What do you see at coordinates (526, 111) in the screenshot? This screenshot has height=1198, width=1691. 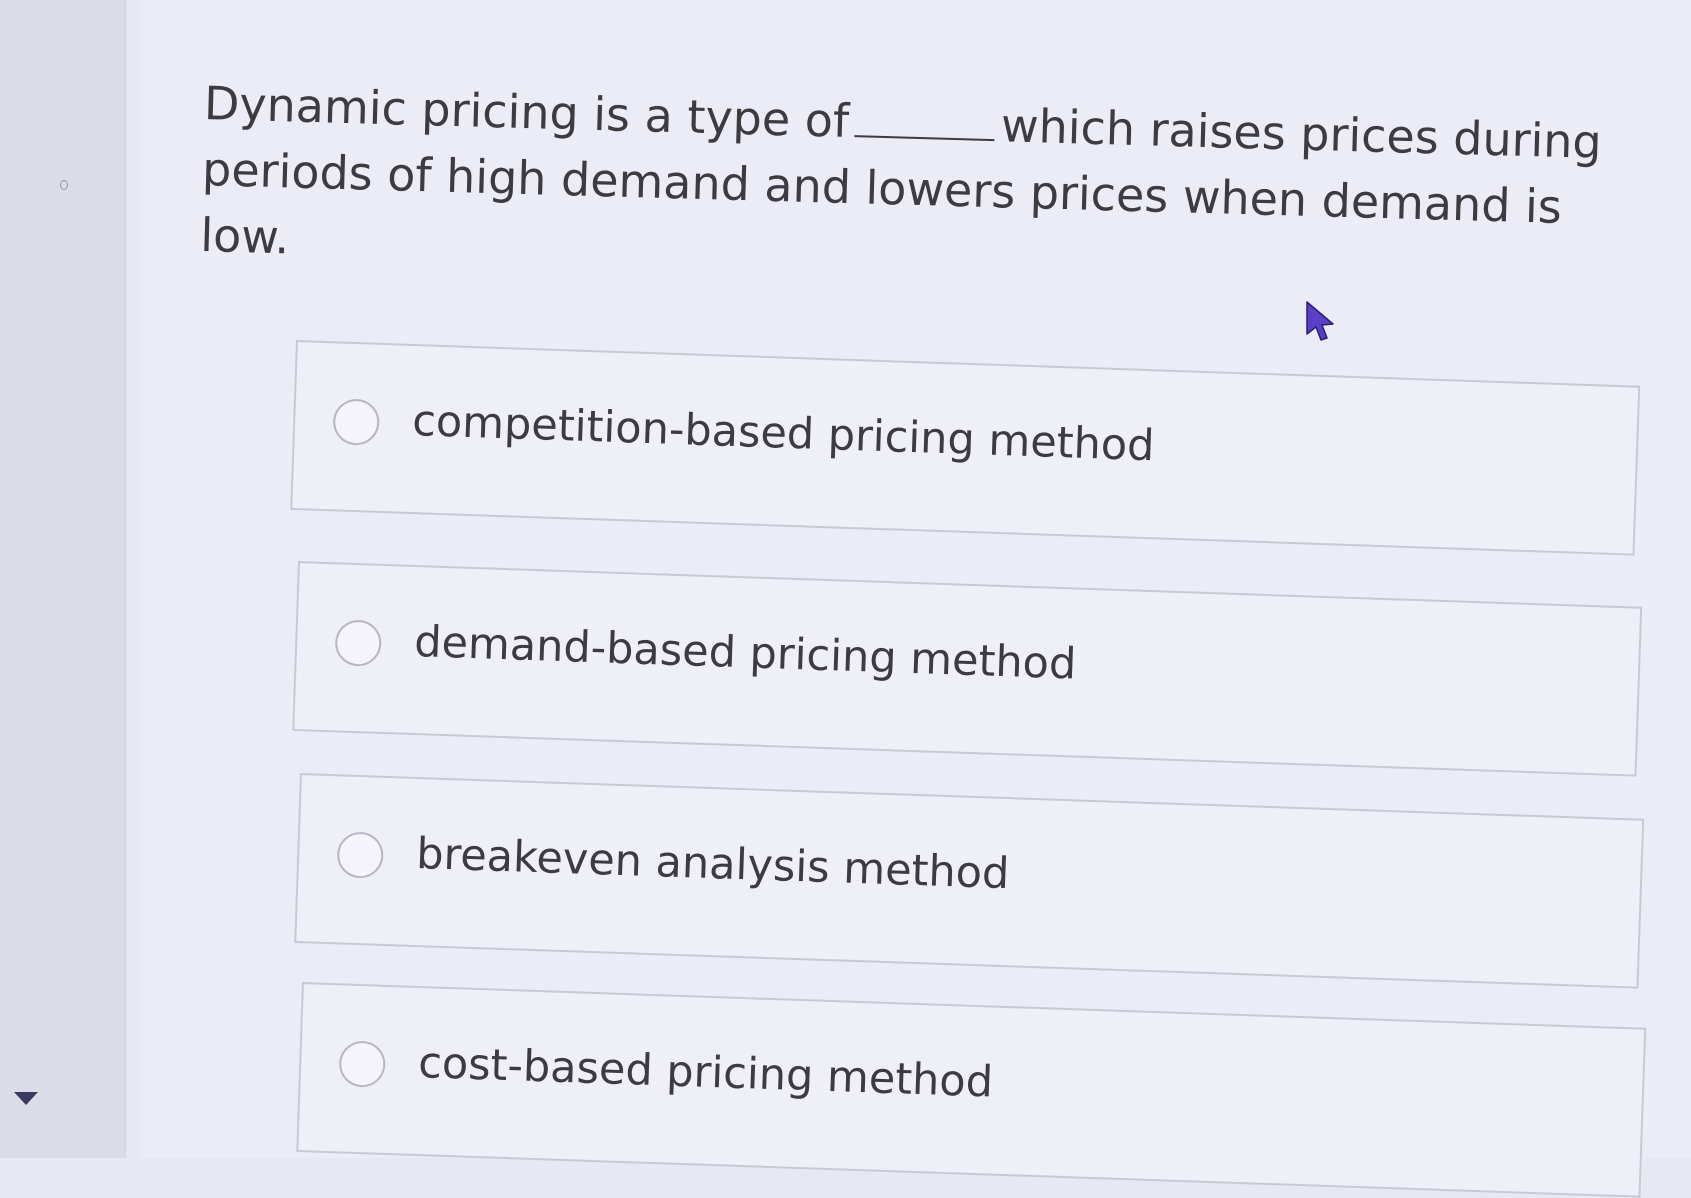 I see `question-text-before-blank: Dynamic pricing is a type of` at bounding box center [526, 111].